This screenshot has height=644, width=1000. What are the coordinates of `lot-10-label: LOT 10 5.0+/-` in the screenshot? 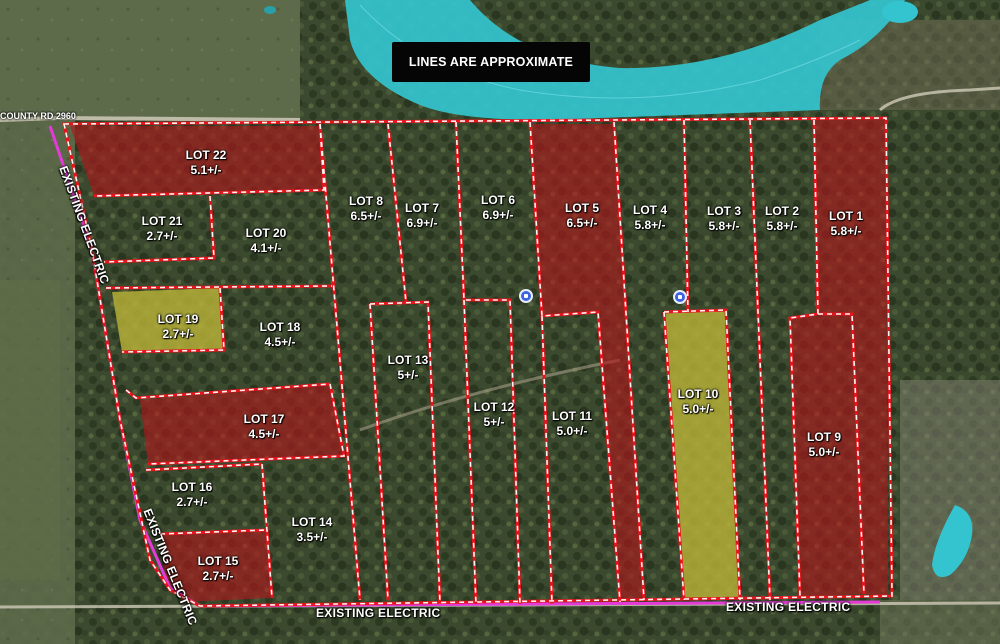 It's located at (698, 402).